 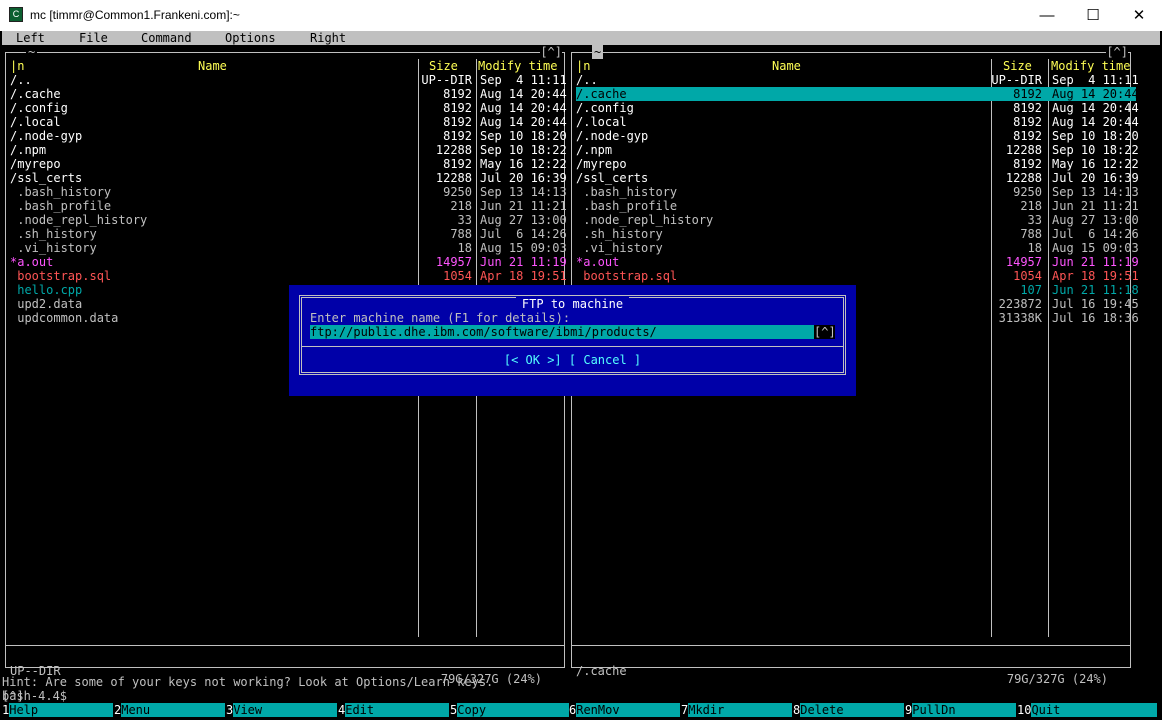 I want to click on left-panel-history-button: [^], so click(x=551, y=52).